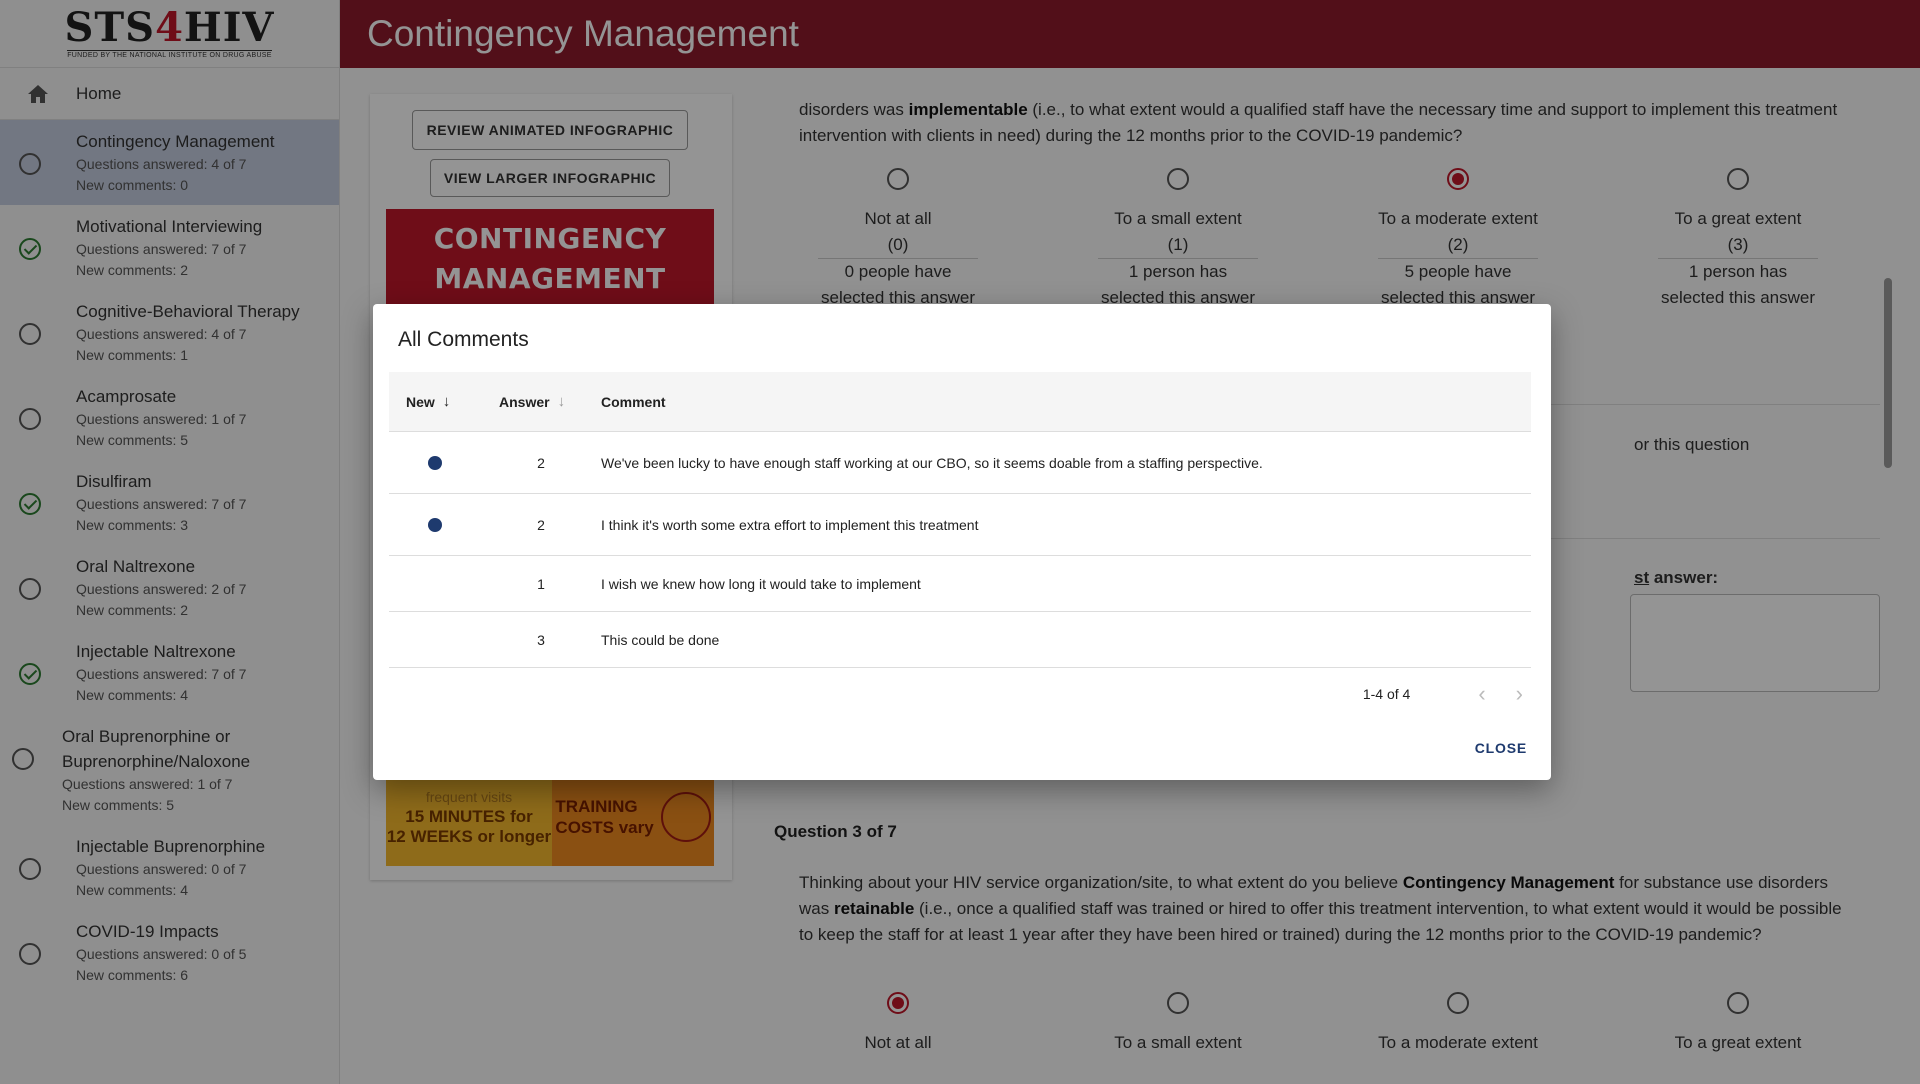 The height and width of the screenshot is (1084, 1920). What do you see at coordinates (541, 639) in the screenshot?
I see `answer-cell: 3` at bounding box center [541, 639].